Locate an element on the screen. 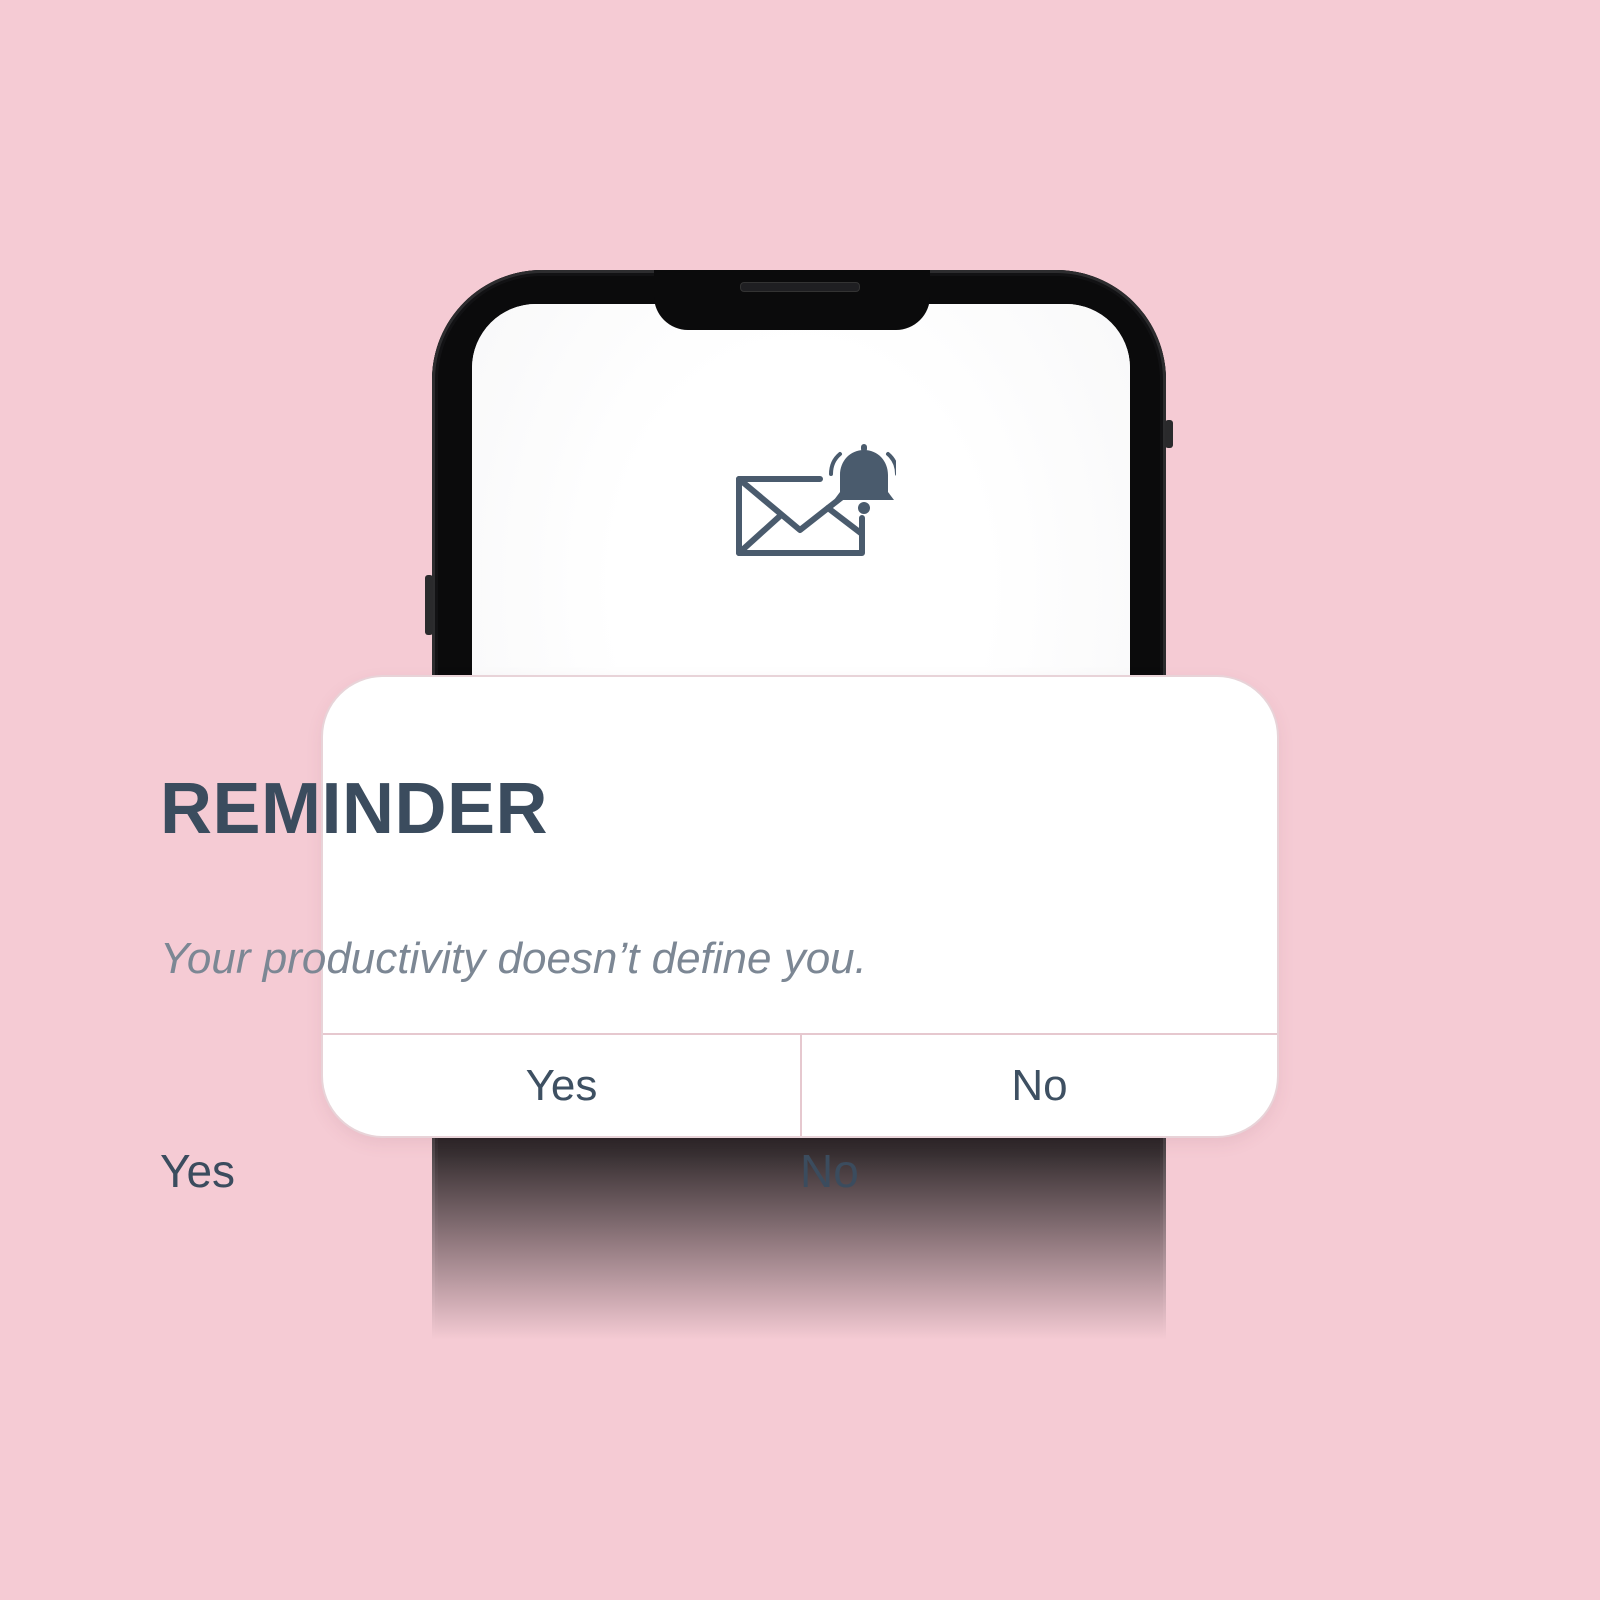 The image size is (1600, 1600). dialog-yes-button: Yes is located at coordinates (561, 1085).